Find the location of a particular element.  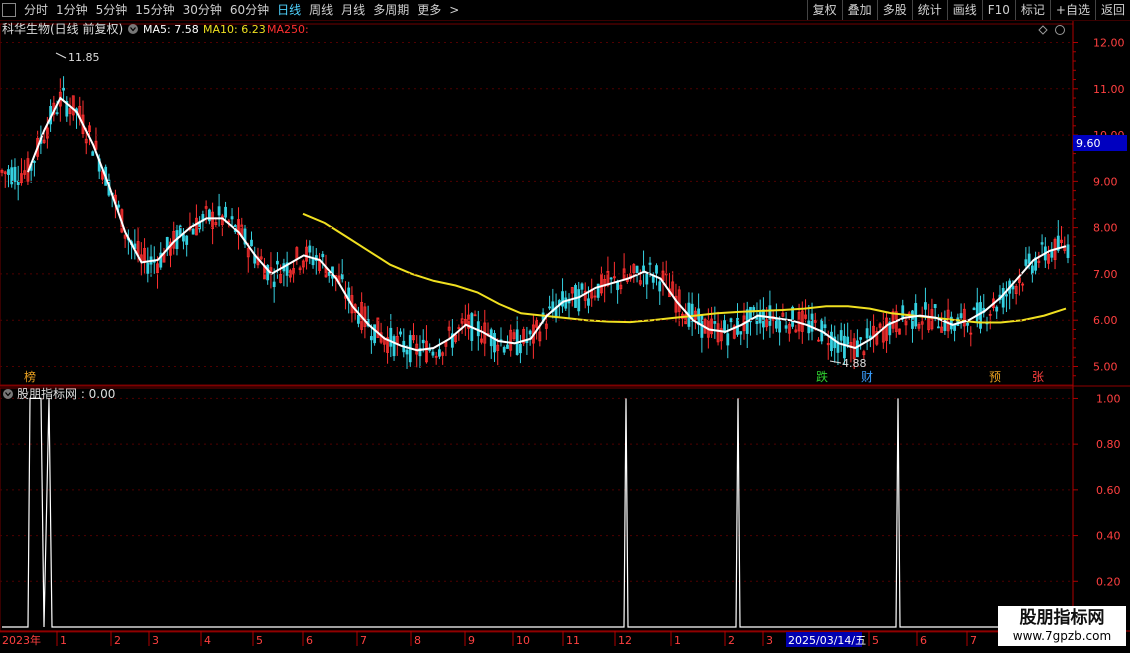

tab-0: 分时 is located at coordinates (36, 10).